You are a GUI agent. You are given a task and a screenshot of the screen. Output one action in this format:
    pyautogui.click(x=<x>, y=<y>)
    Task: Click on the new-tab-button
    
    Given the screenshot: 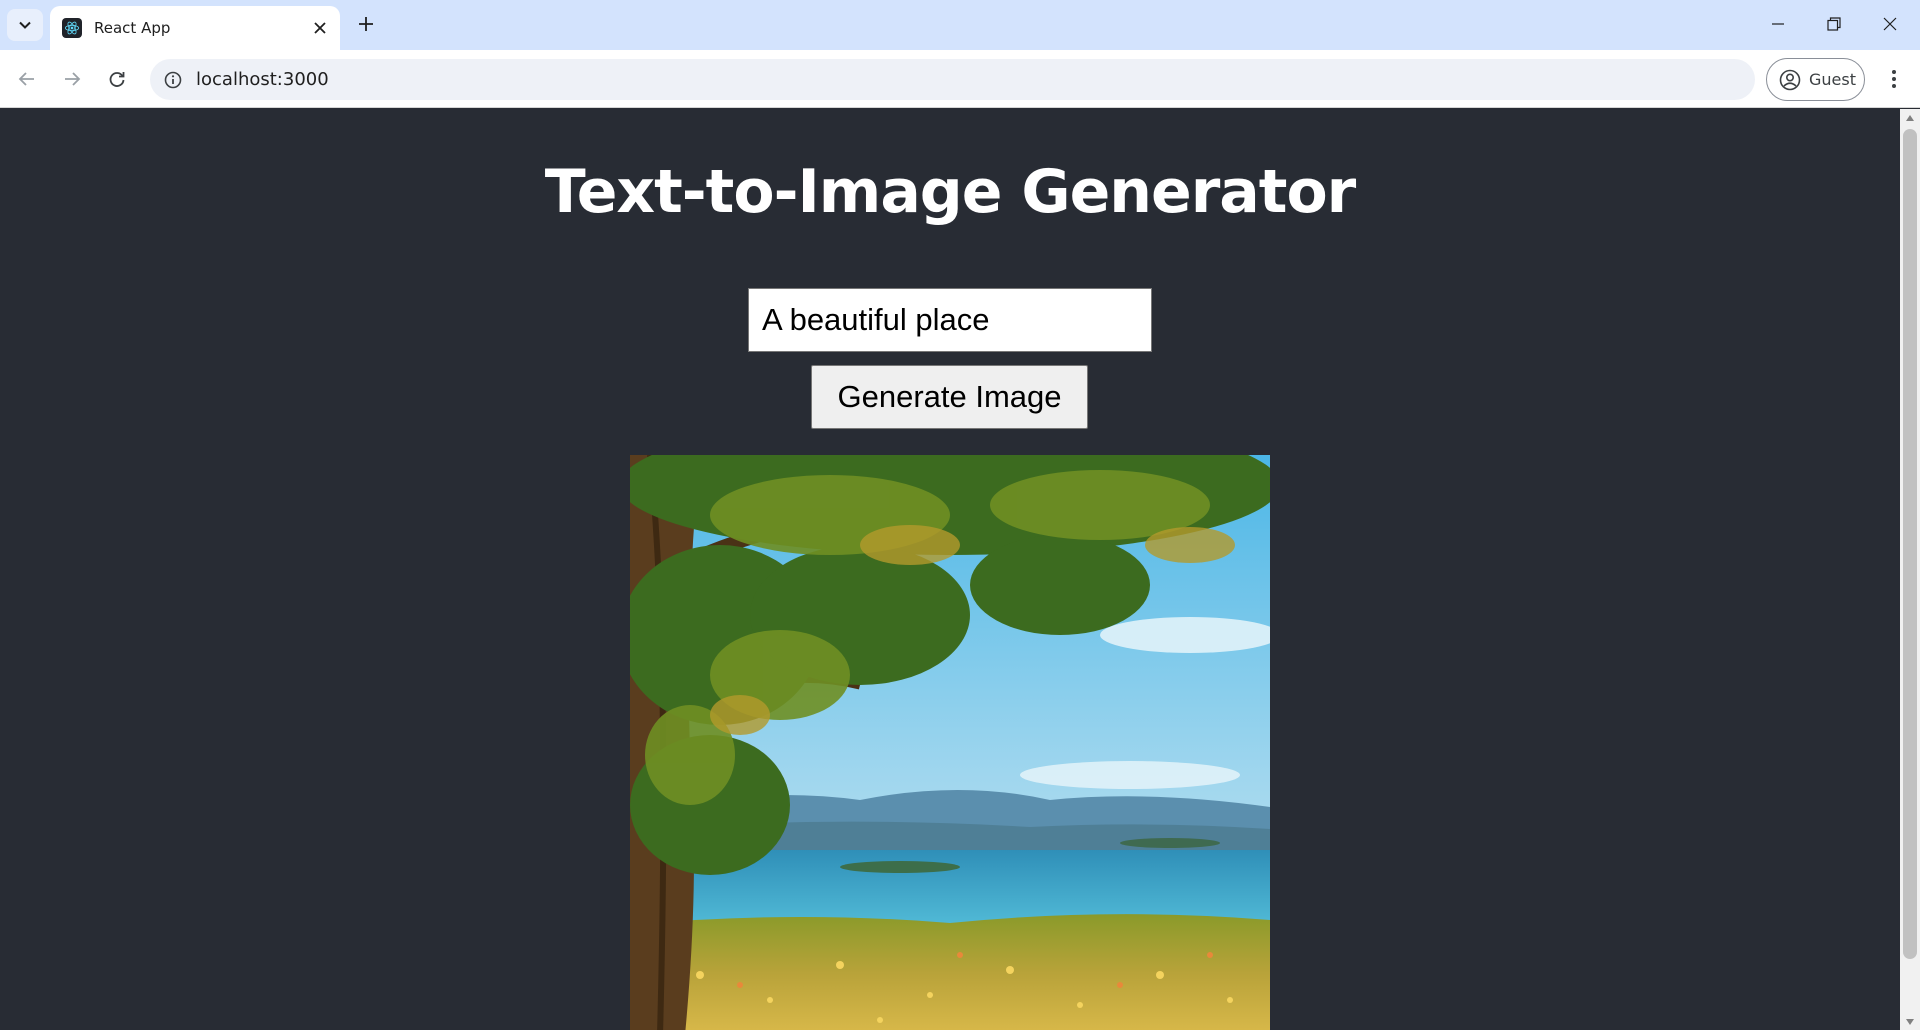 What is the action you would take?
    pyautogui.click(x=366, y=24)
    